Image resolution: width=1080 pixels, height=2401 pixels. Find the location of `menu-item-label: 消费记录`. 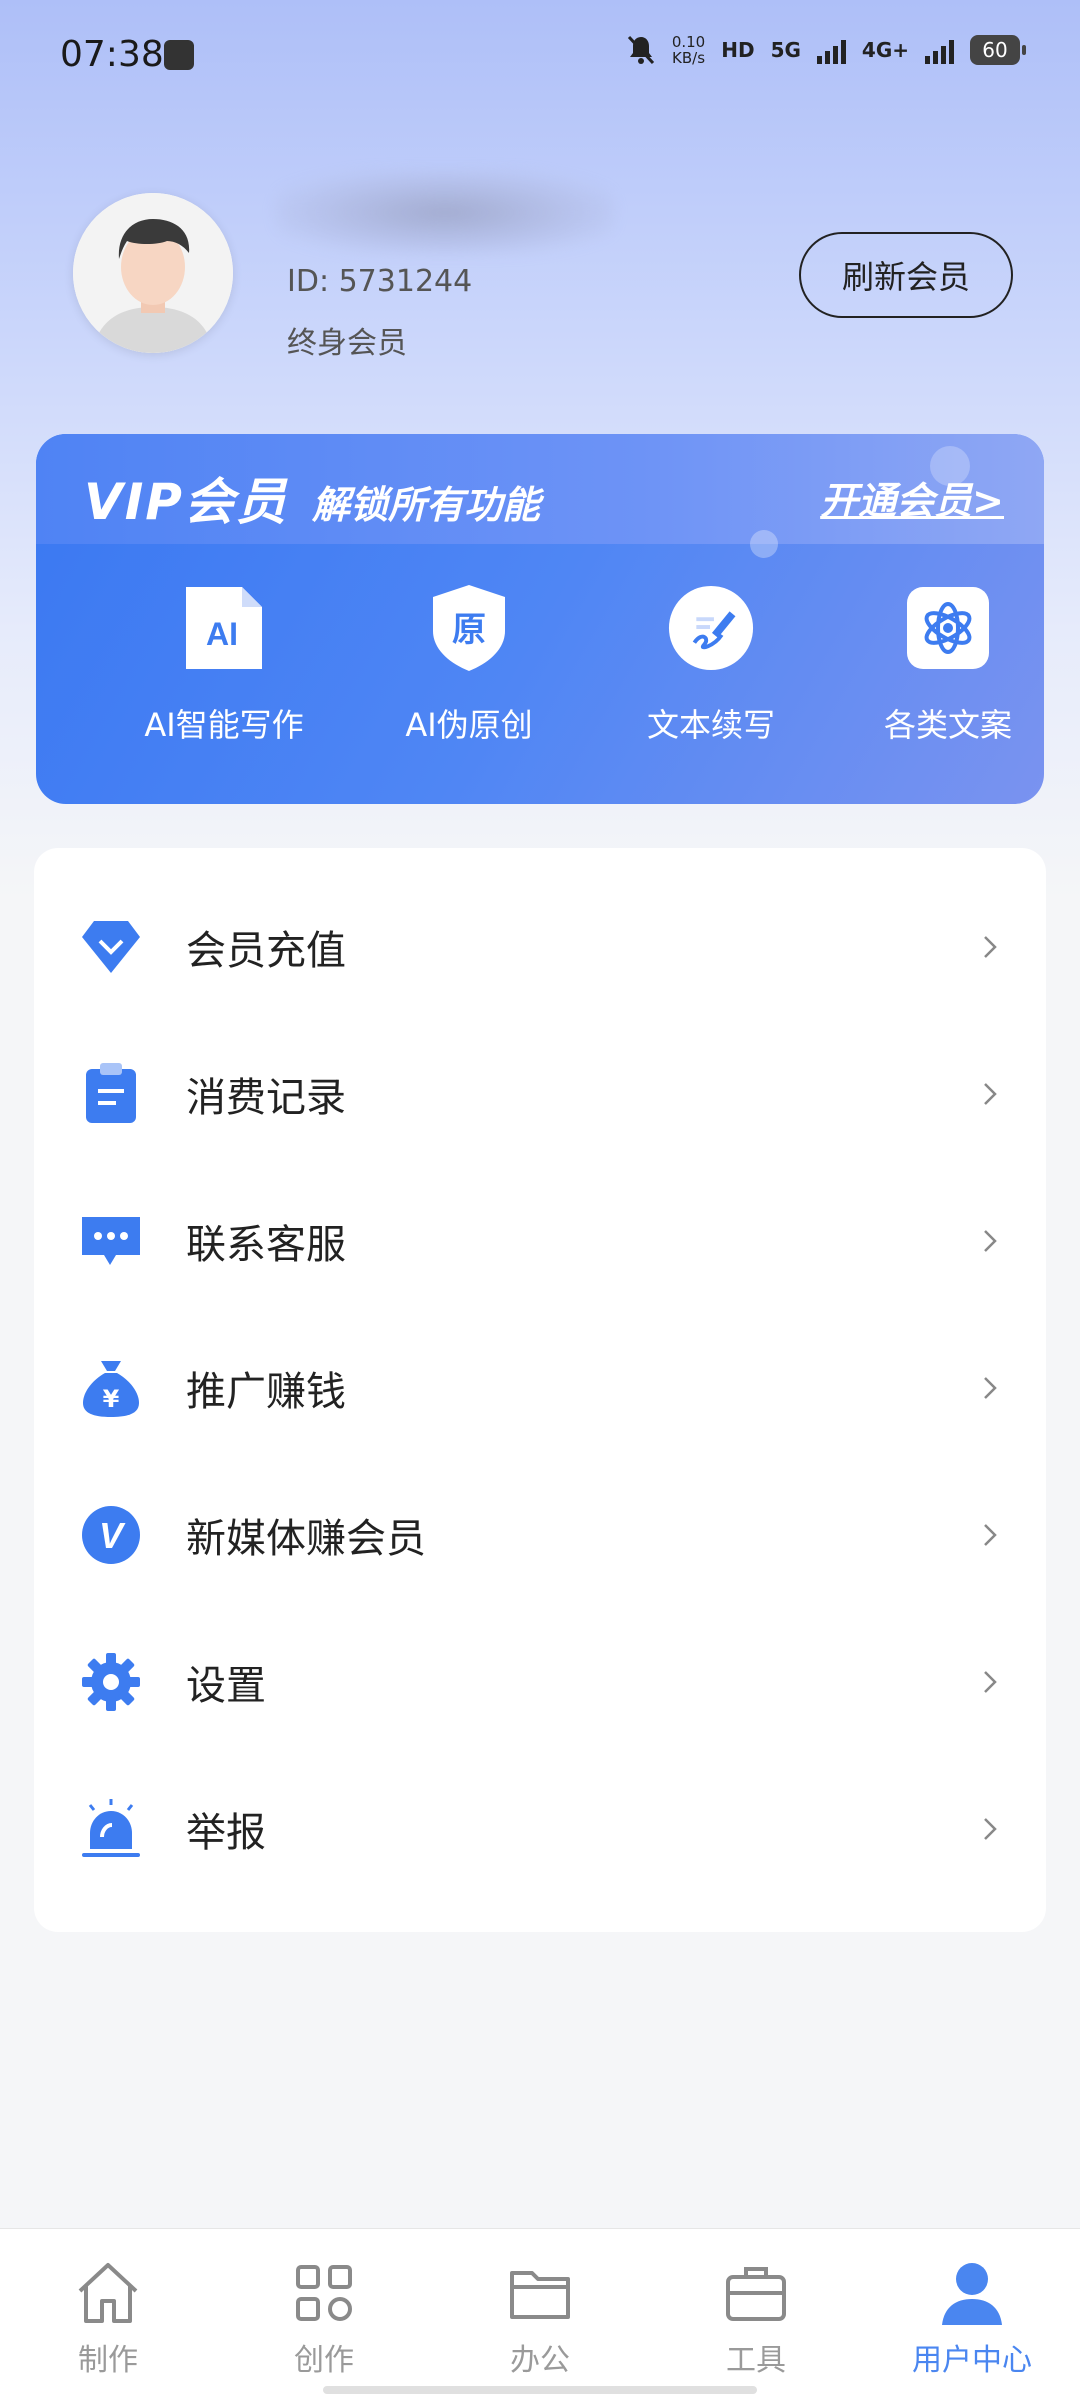

menu-item-label: 消费记录 is located at coordinates (266, 1097).